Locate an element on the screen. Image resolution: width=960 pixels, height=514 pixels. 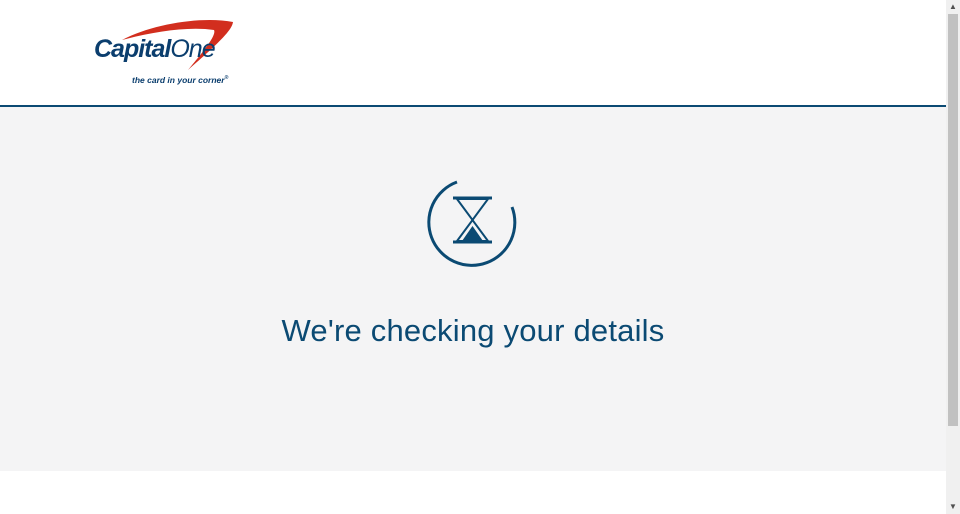
status-message: We're checking your details is located at coordinates (473, 330).